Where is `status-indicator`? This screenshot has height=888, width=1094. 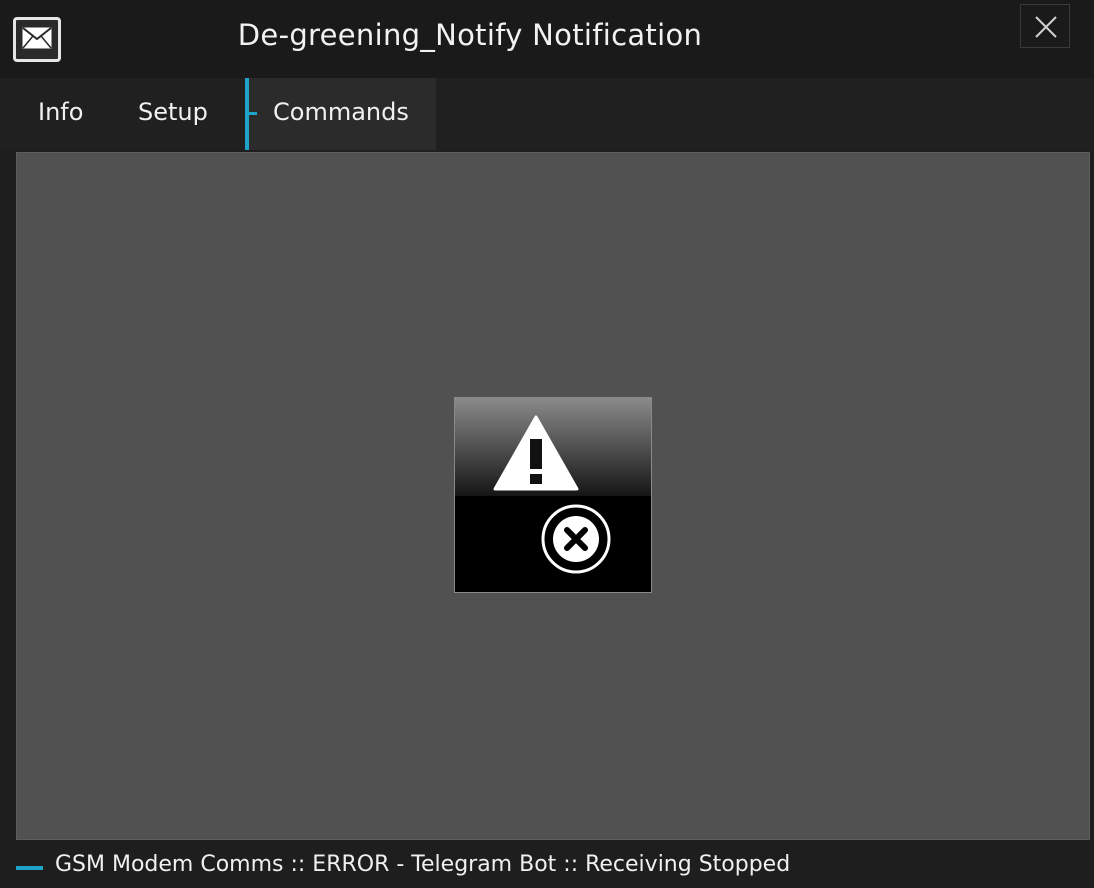 status-indicator is located at coordinates (29, 868).